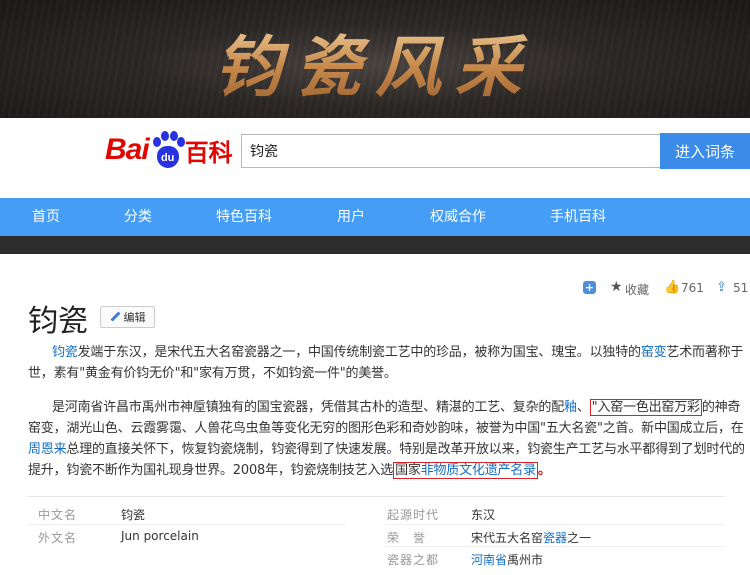 The image size is (750, 575). I want to click on link-henan: 河南省, so click(489, 560).